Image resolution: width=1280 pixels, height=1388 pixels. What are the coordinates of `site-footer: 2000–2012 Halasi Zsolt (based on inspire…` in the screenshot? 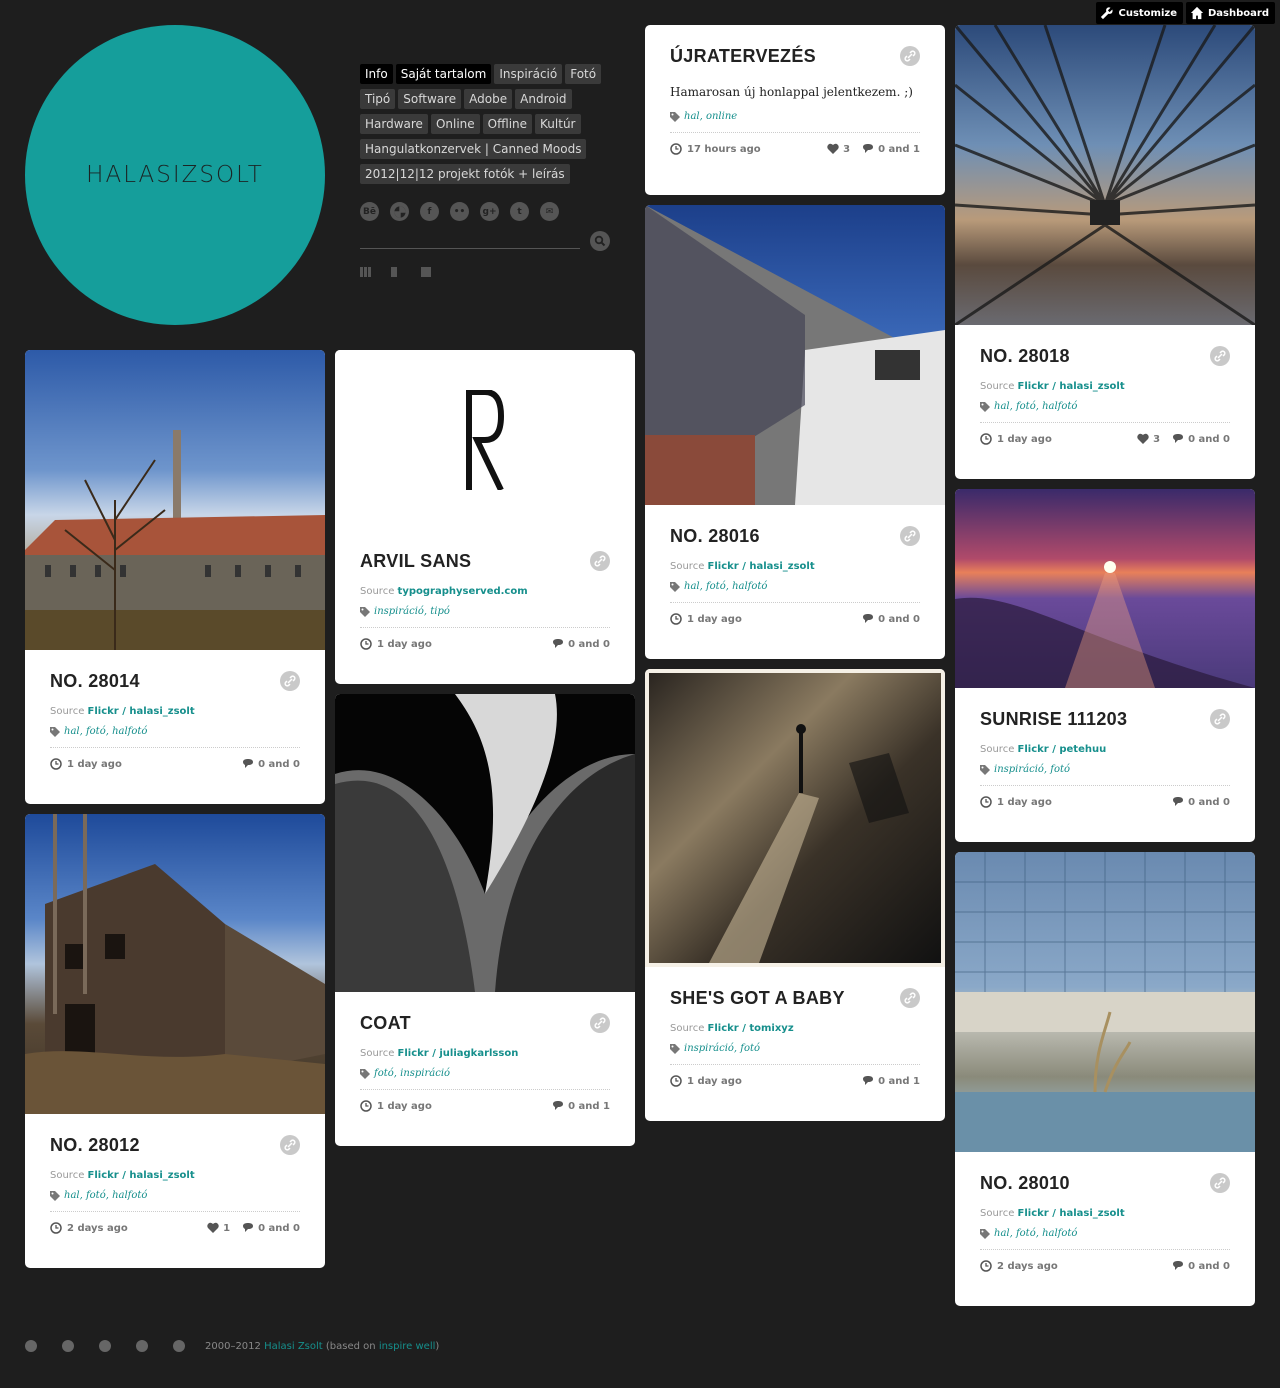 It's located at (232, 1346).